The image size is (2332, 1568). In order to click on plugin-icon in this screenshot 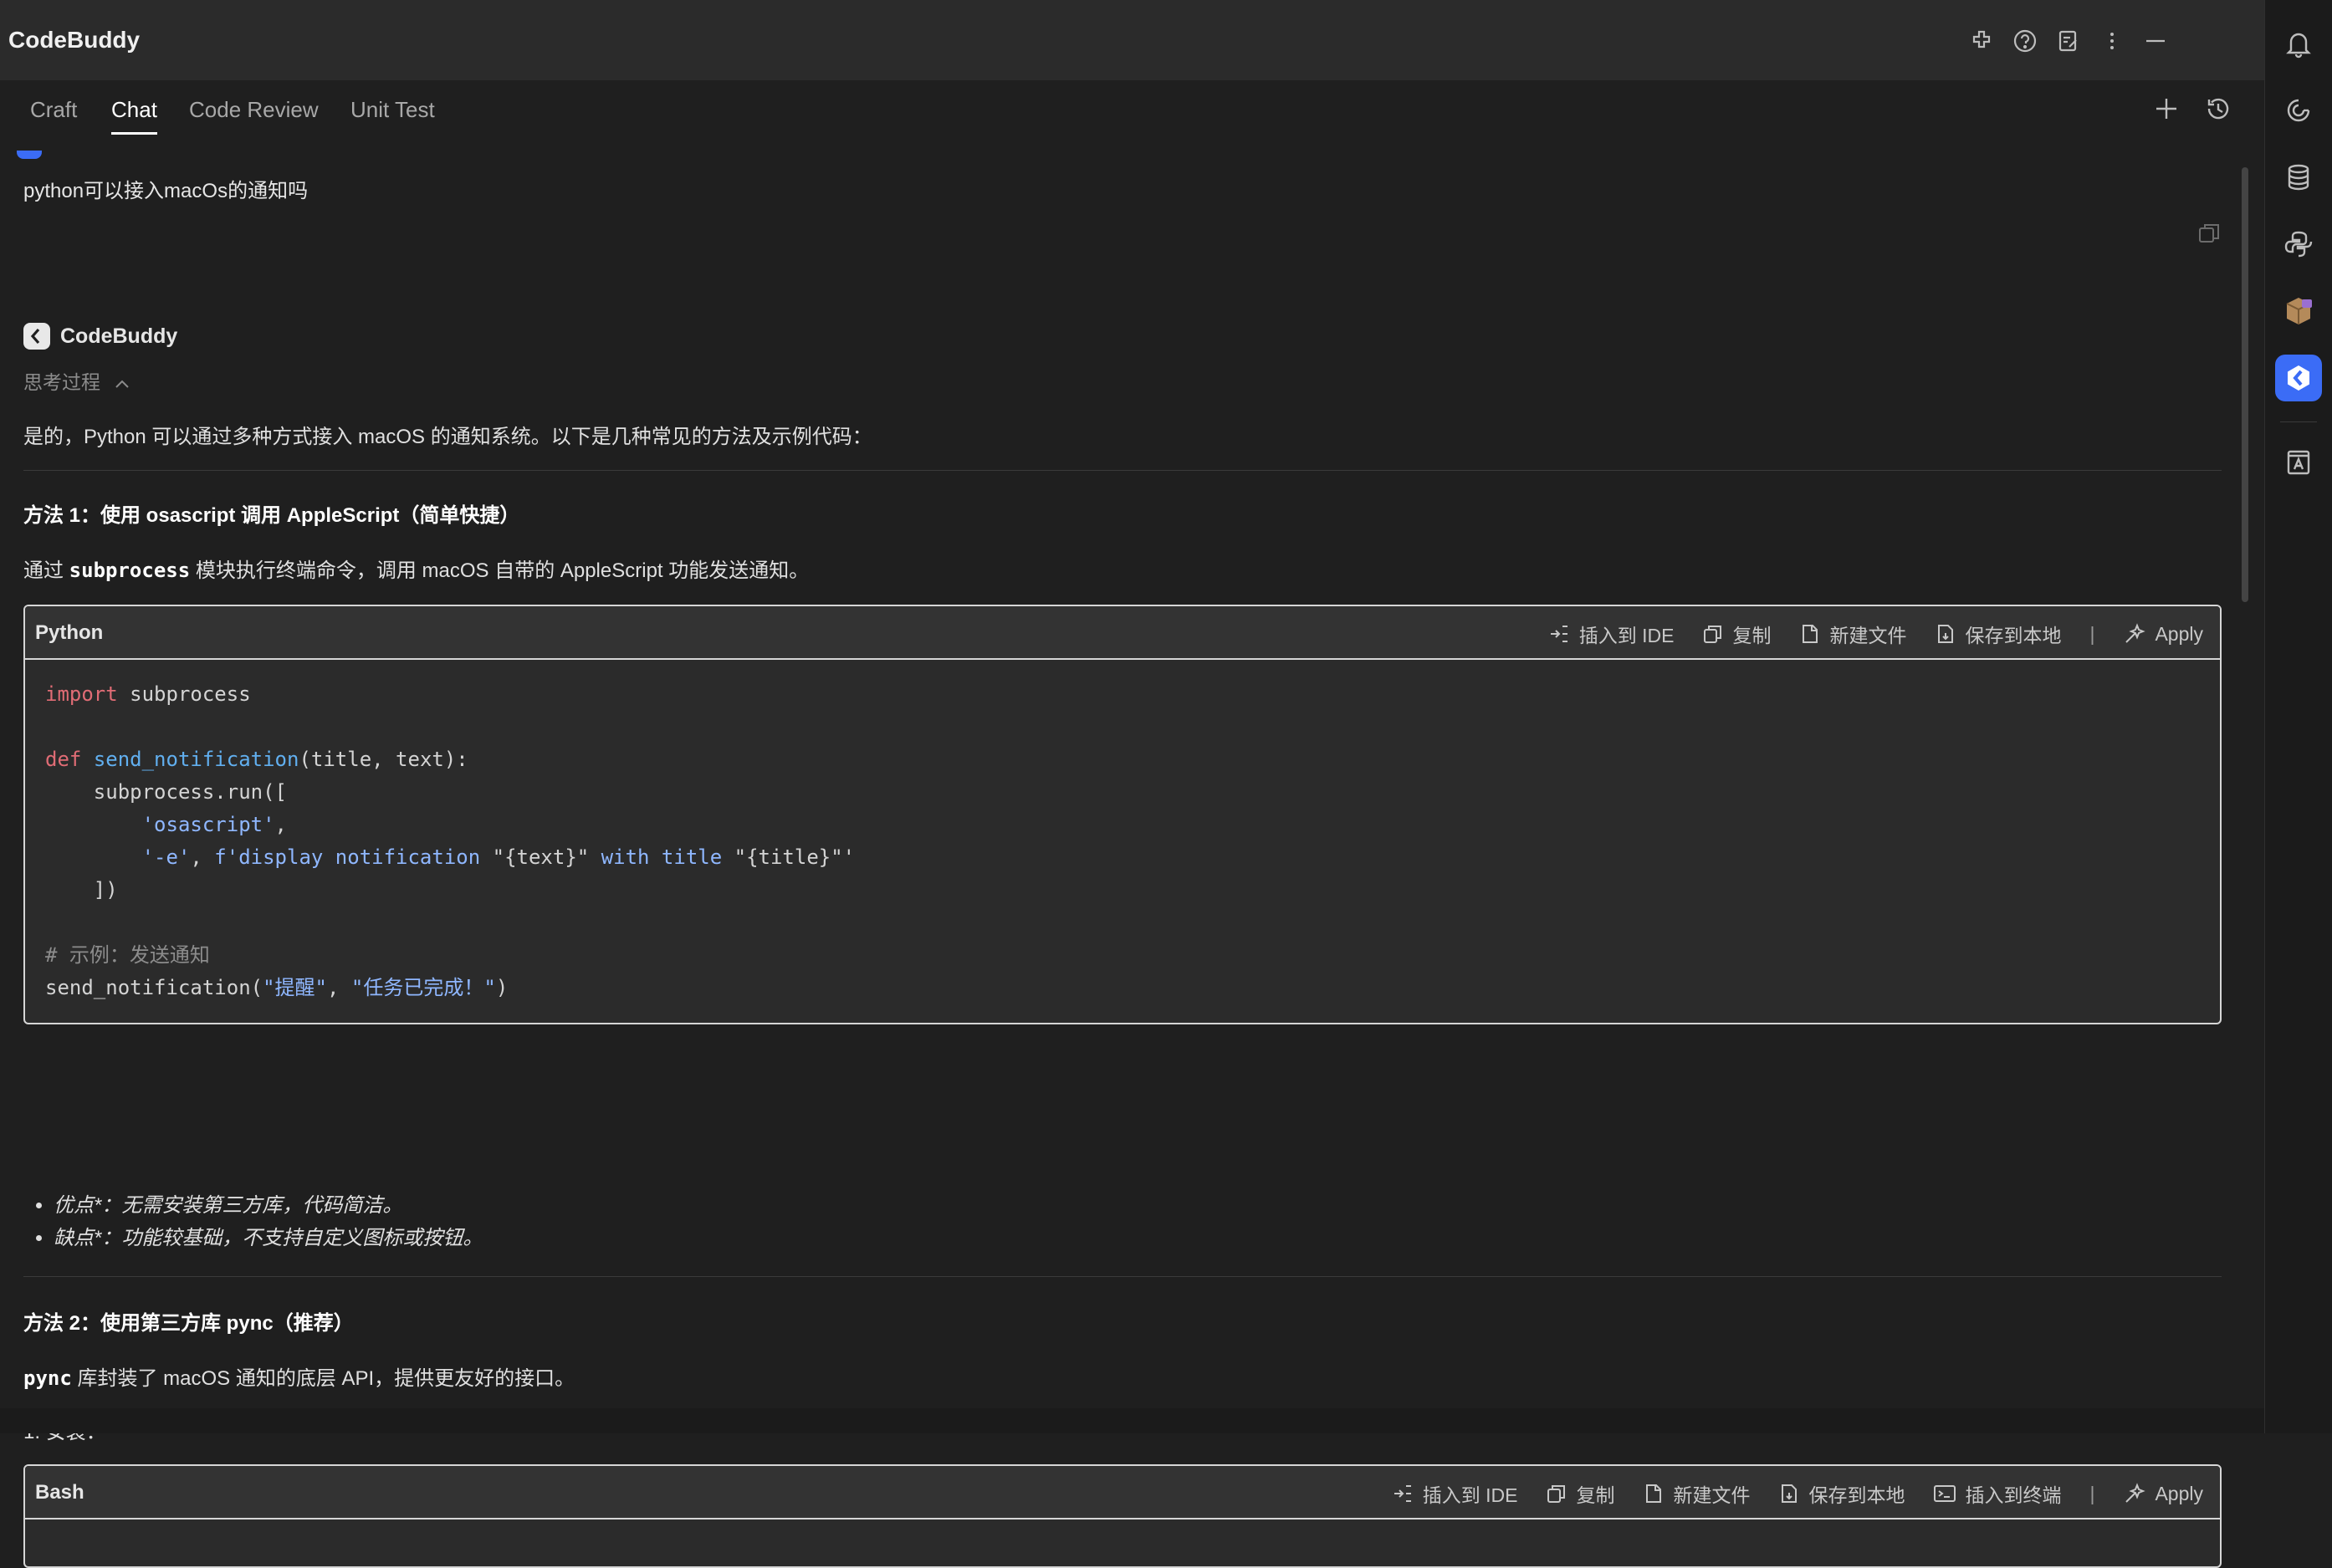, I will do `click(1981, 41)`.